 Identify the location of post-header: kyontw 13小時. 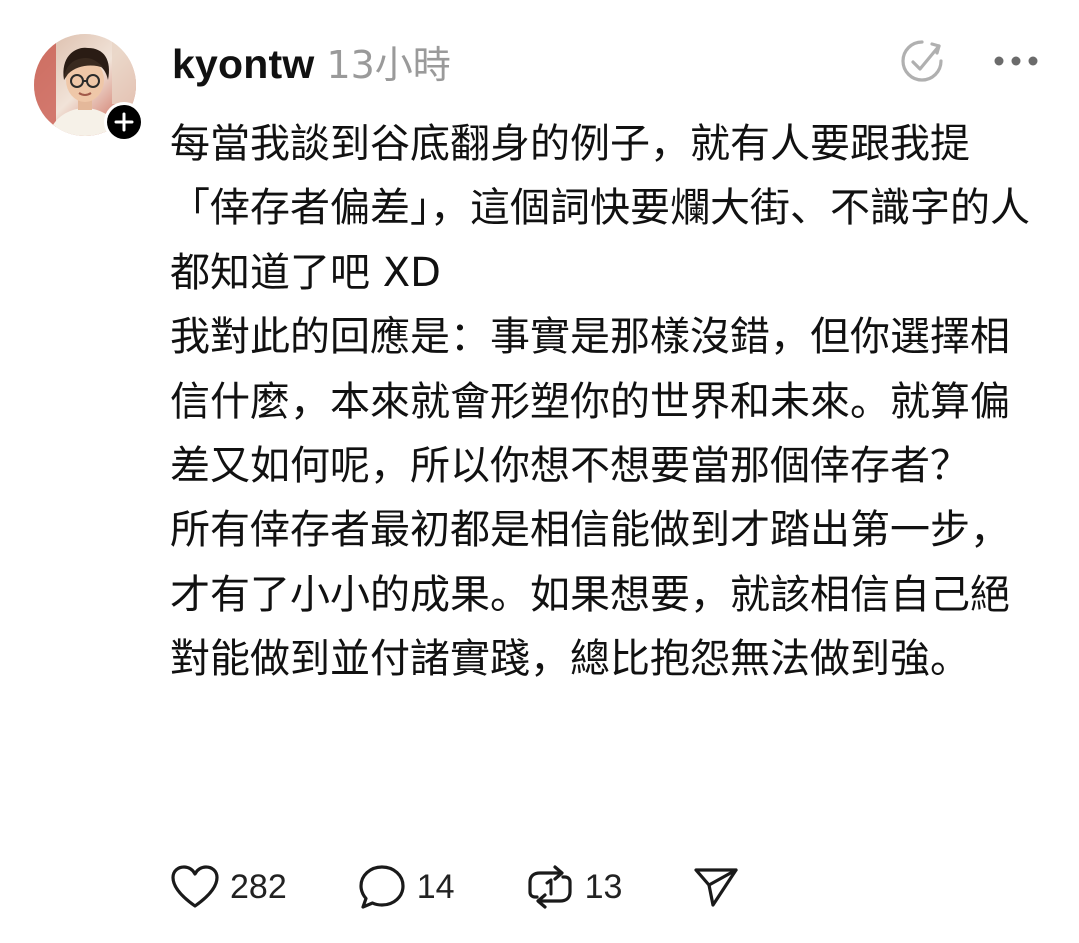
(311, 62).